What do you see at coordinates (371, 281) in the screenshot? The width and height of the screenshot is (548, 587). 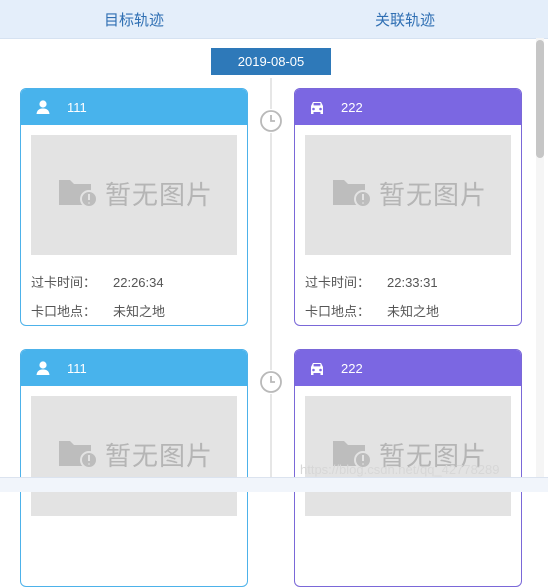 I see `pass-time-row: 过卡时间： 22:33:31` at bounding box center [371, 281].